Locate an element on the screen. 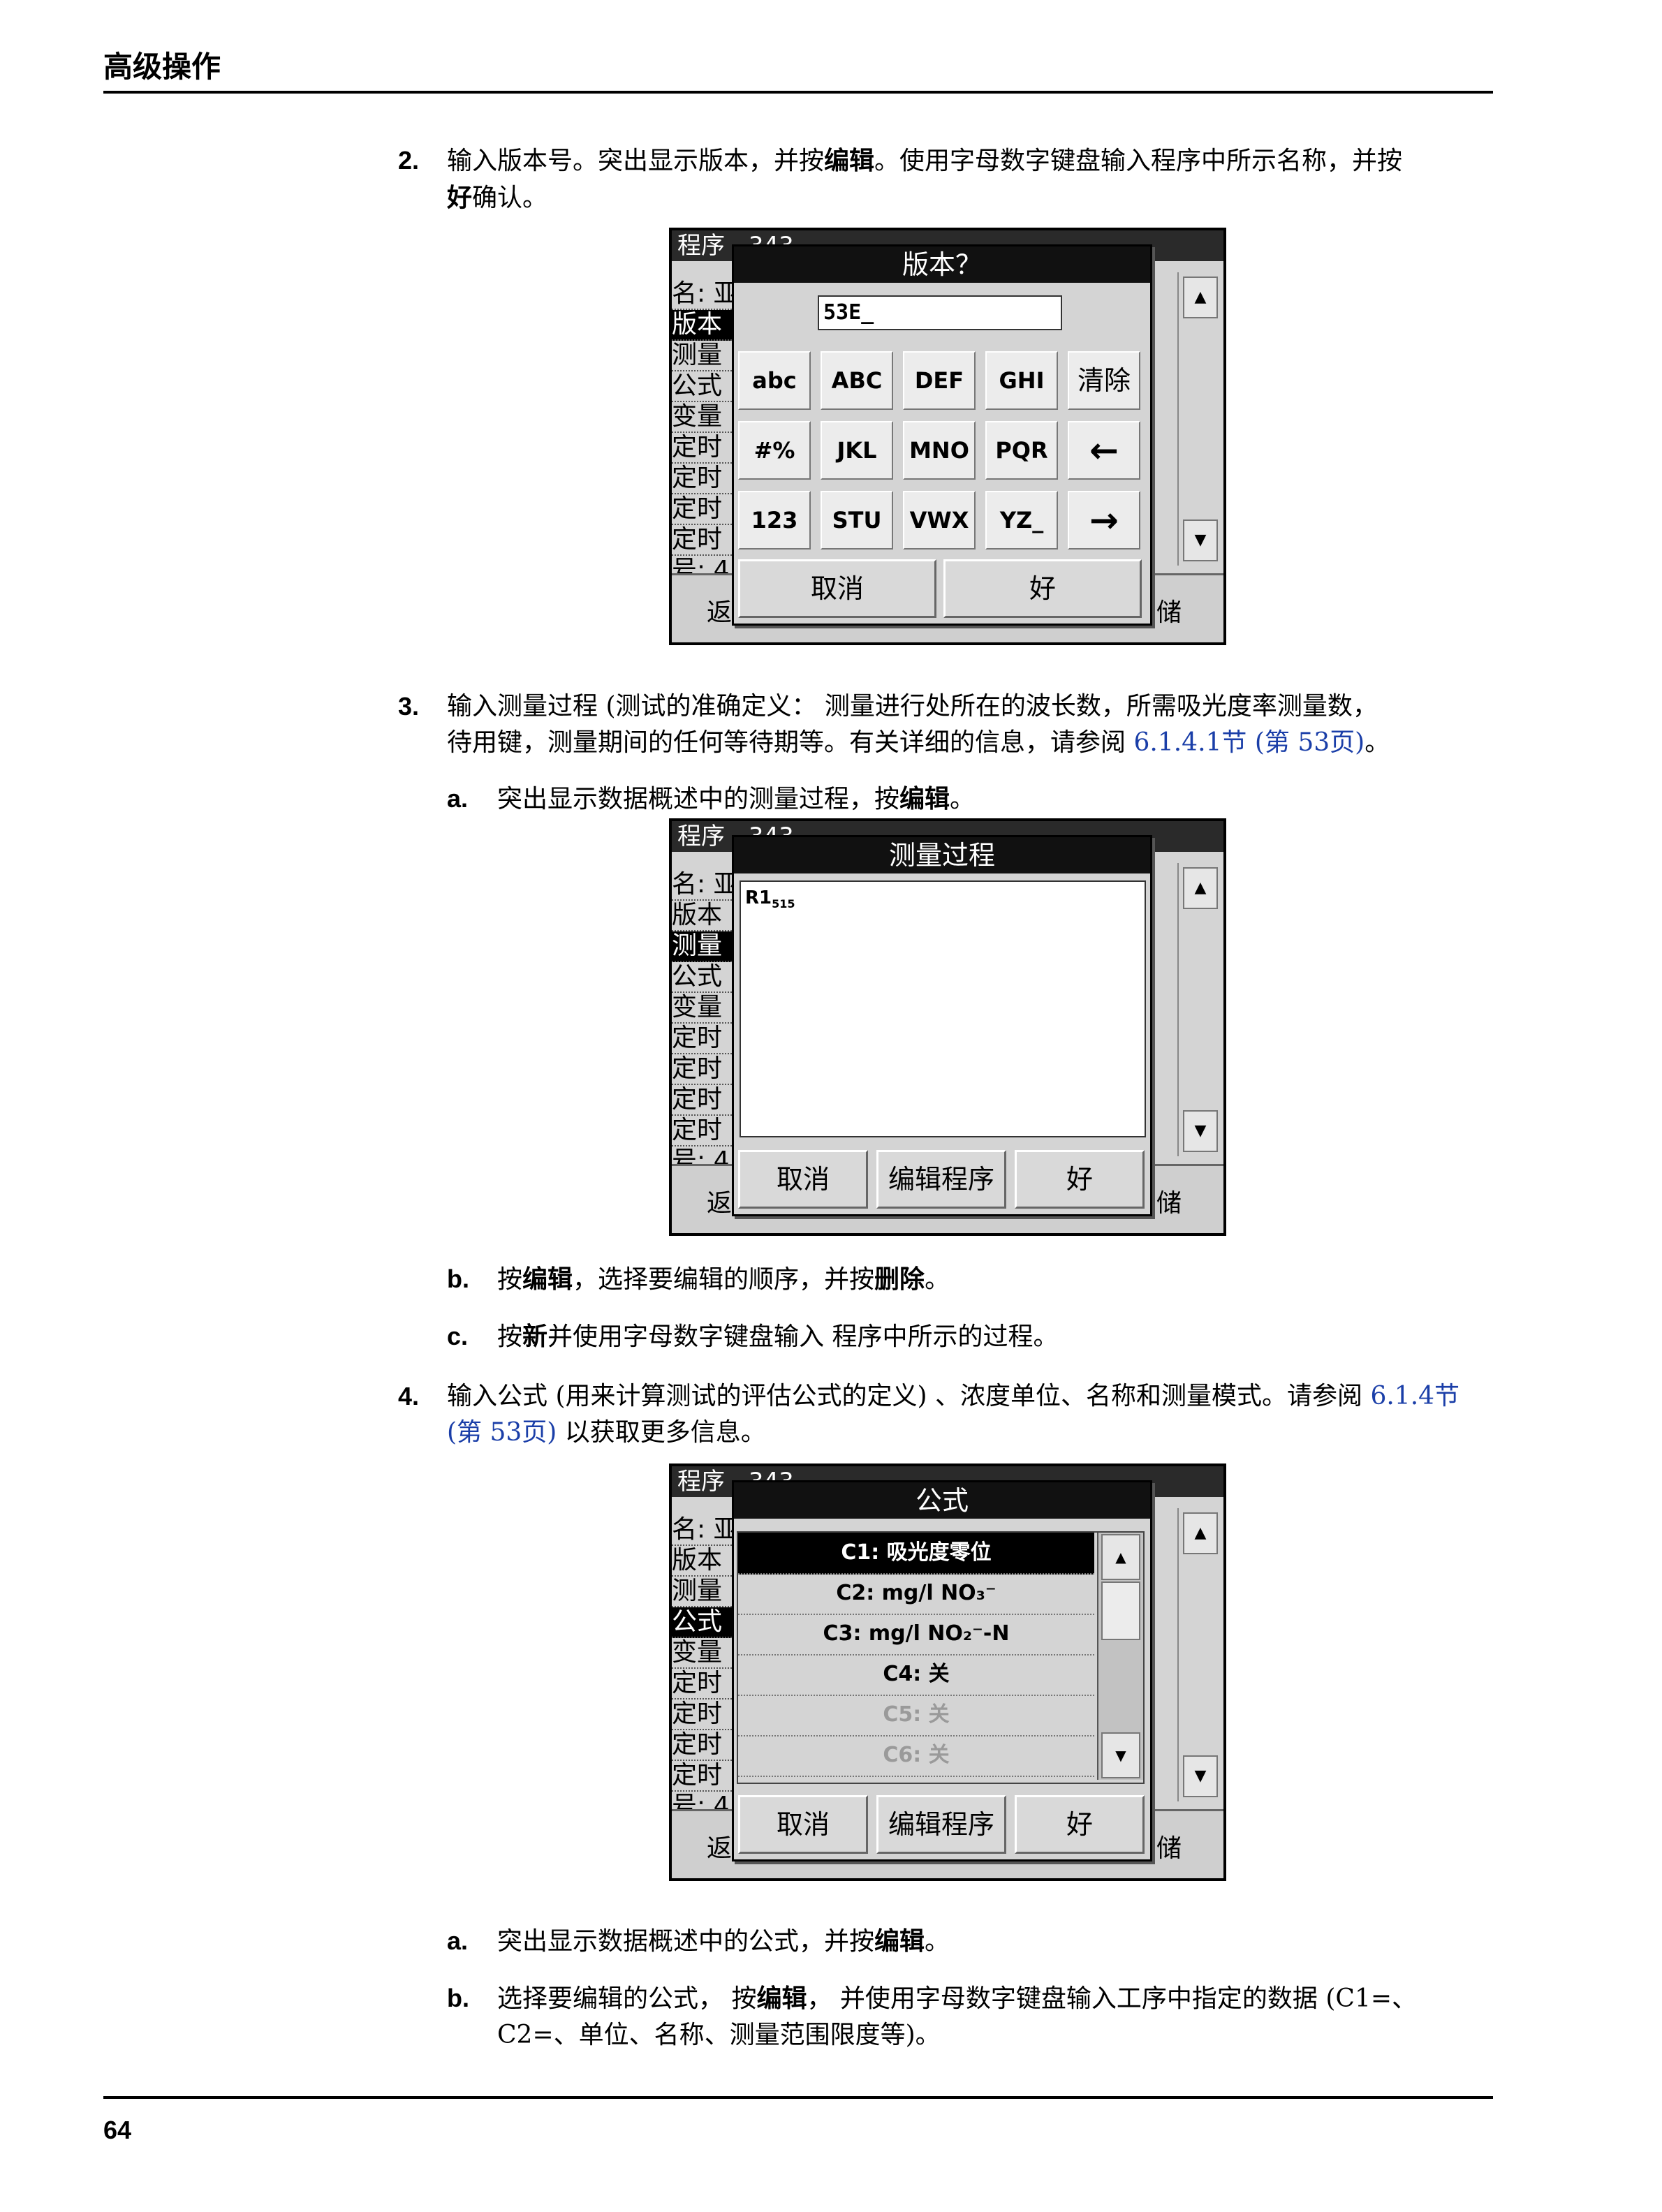 The image size is (1662, 2212). step-3c-label: c. is located at coordinates (458, 1336).